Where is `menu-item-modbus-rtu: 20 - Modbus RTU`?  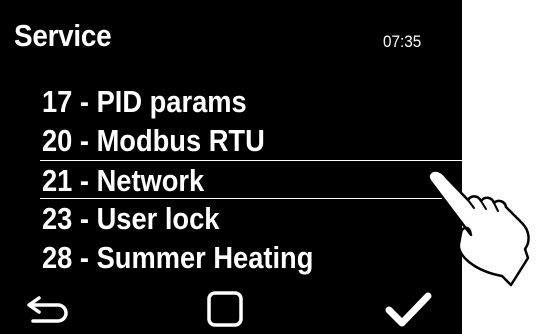
menu-item-modbus-rtu: 20 - Modbus RTU is located at coordinates (231, 140).